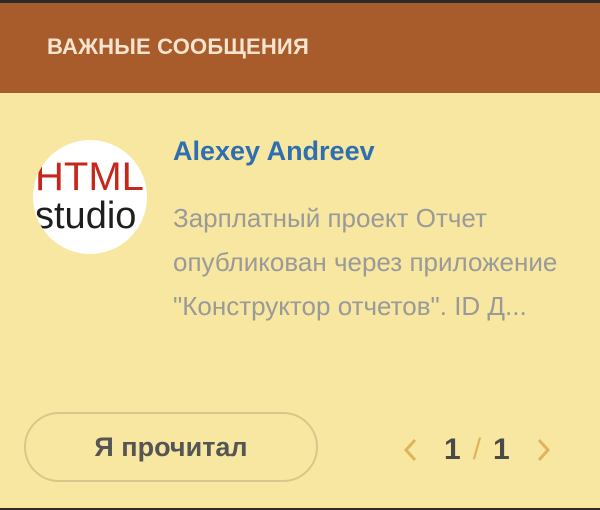 The image size is (600, 510). I want to click on avatar: HTML studio, so click(90, 197).